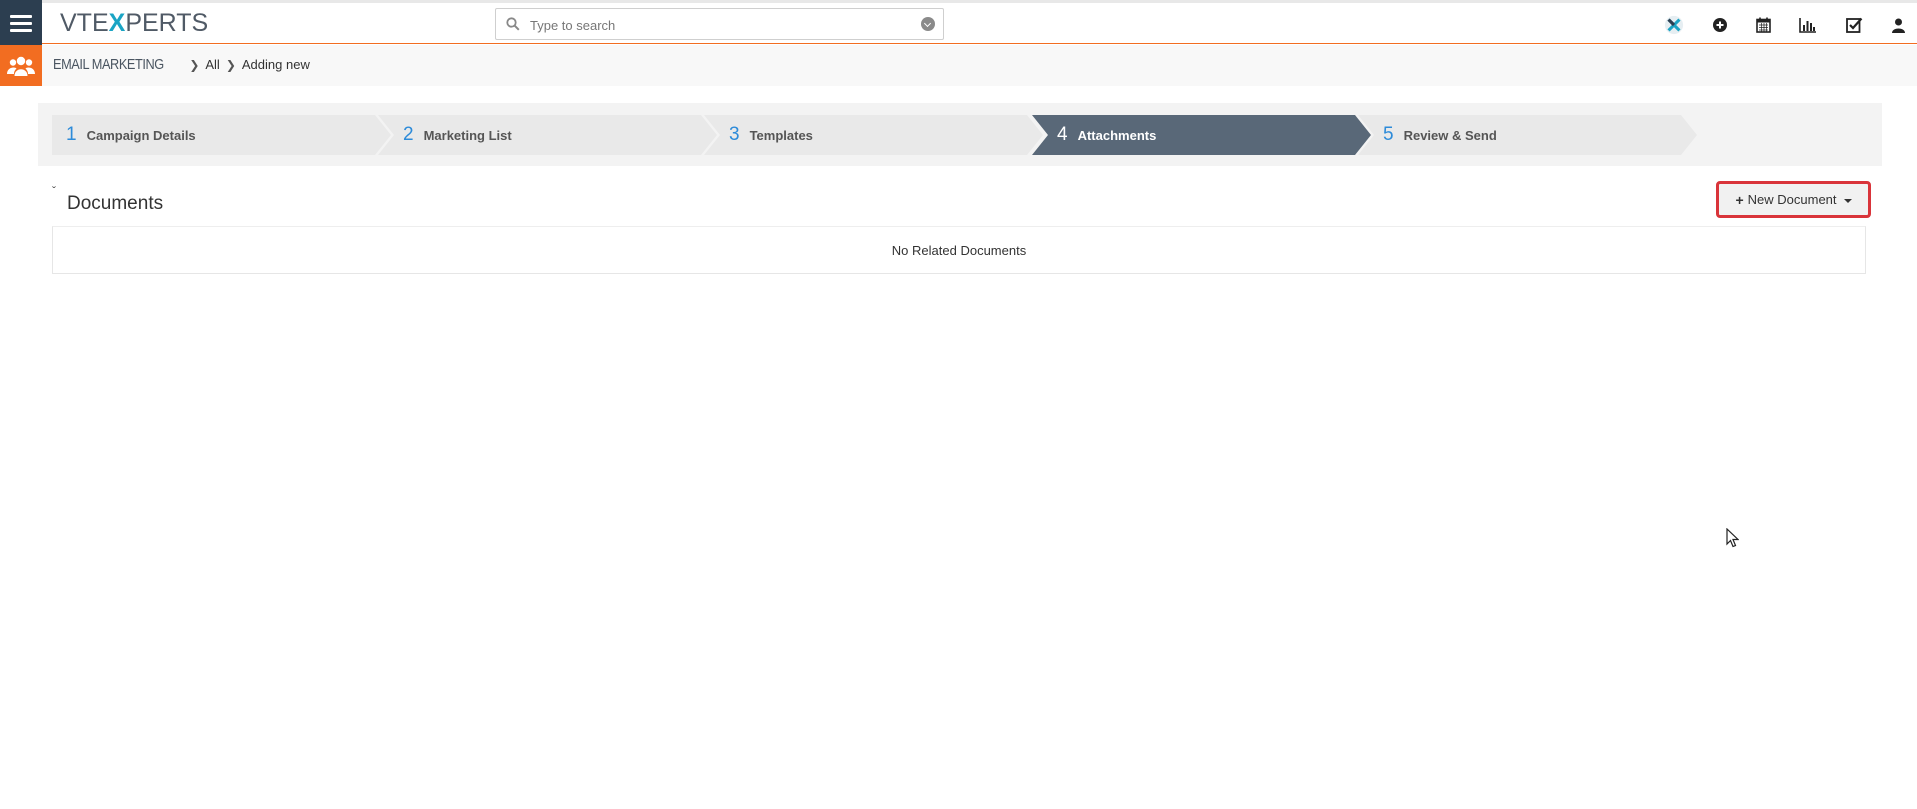  I want to click on logo-text-post: PERTS, so click(167, 23).